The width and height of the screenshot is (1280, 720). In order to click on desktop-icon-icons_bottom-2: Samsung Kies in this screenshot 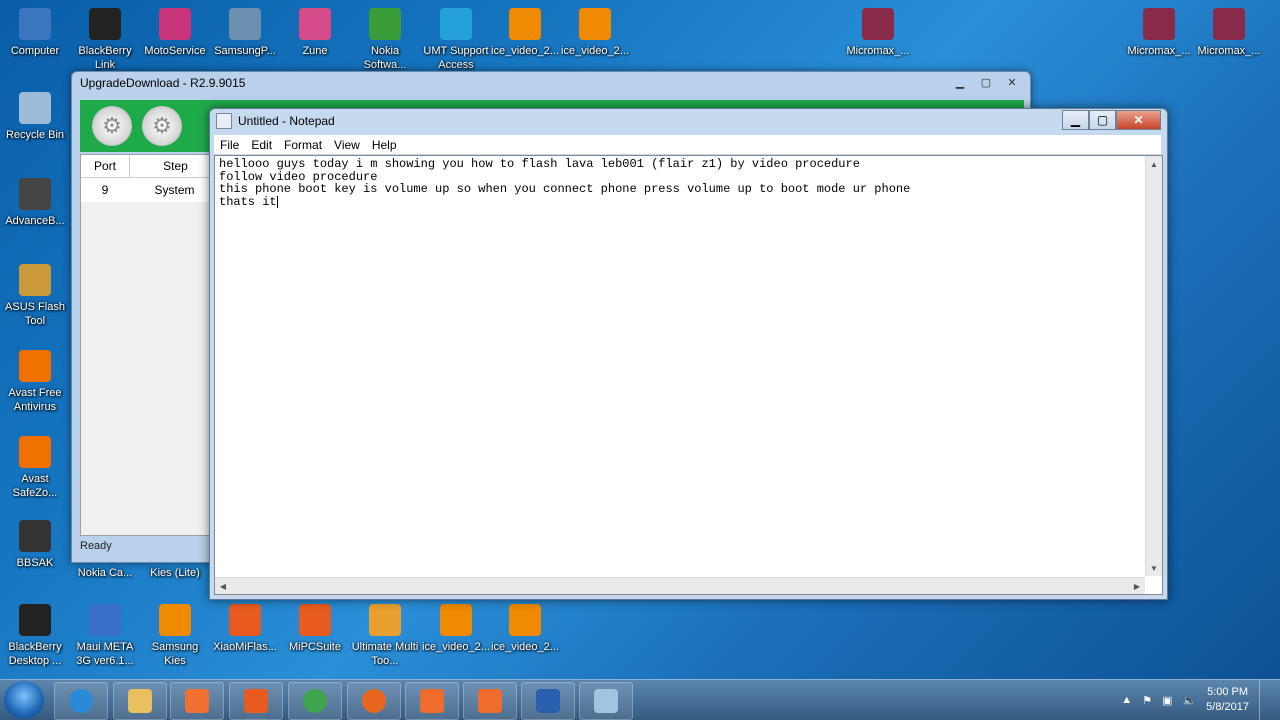, I will do `click(175, 636)`.